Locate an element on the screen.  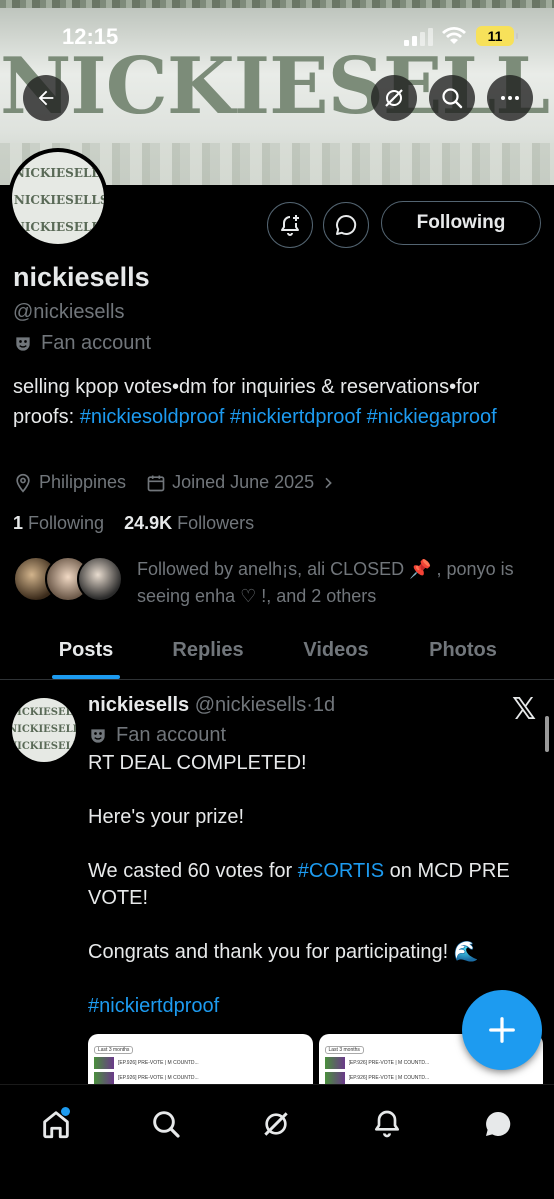
location-text: Philippines is located at coordinates (83, 482).